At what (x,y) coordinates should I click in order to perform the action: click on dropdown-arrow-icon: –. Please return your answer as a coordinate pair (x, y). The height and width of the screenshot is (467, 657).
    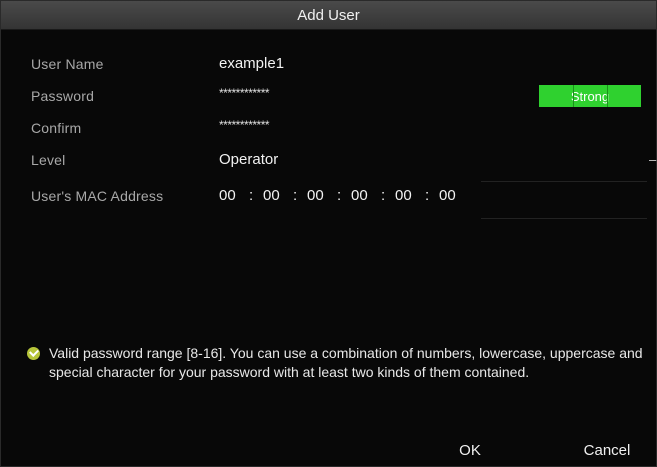
    Looking at the image, I should click on (652, 159).